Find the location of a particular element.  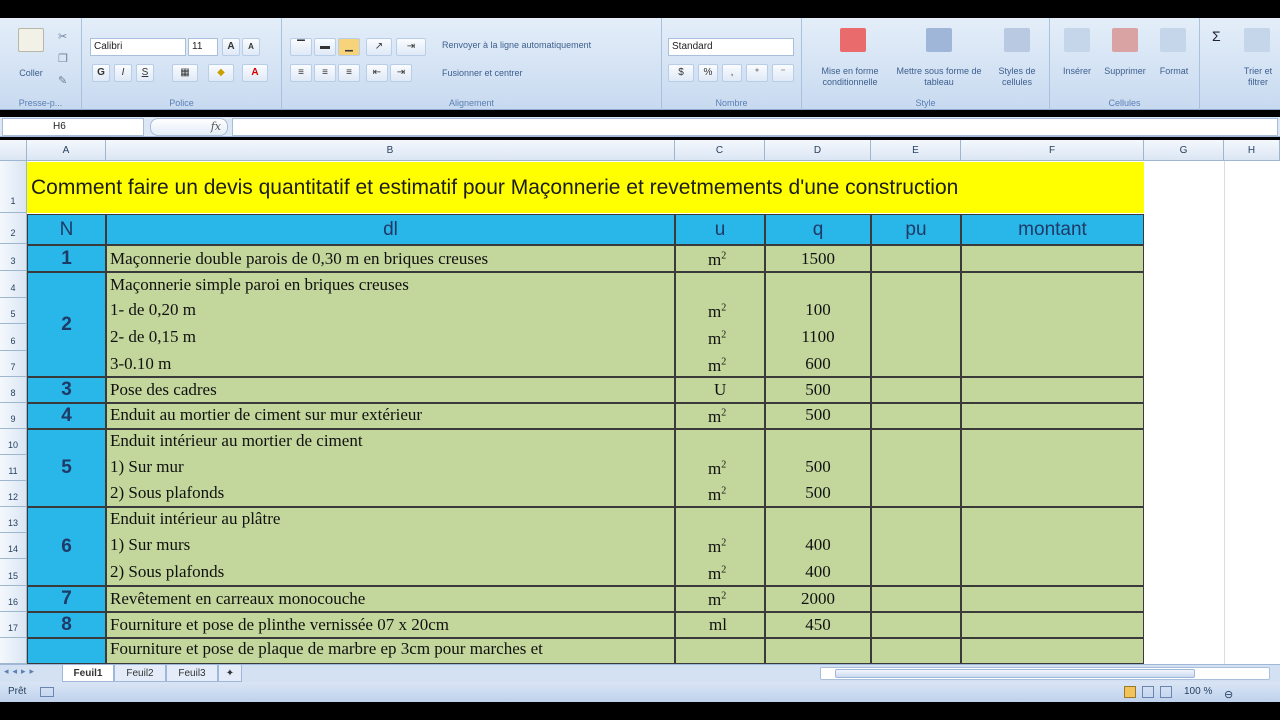

align-center-icon: ≡ is located at coordinates (325, 73).